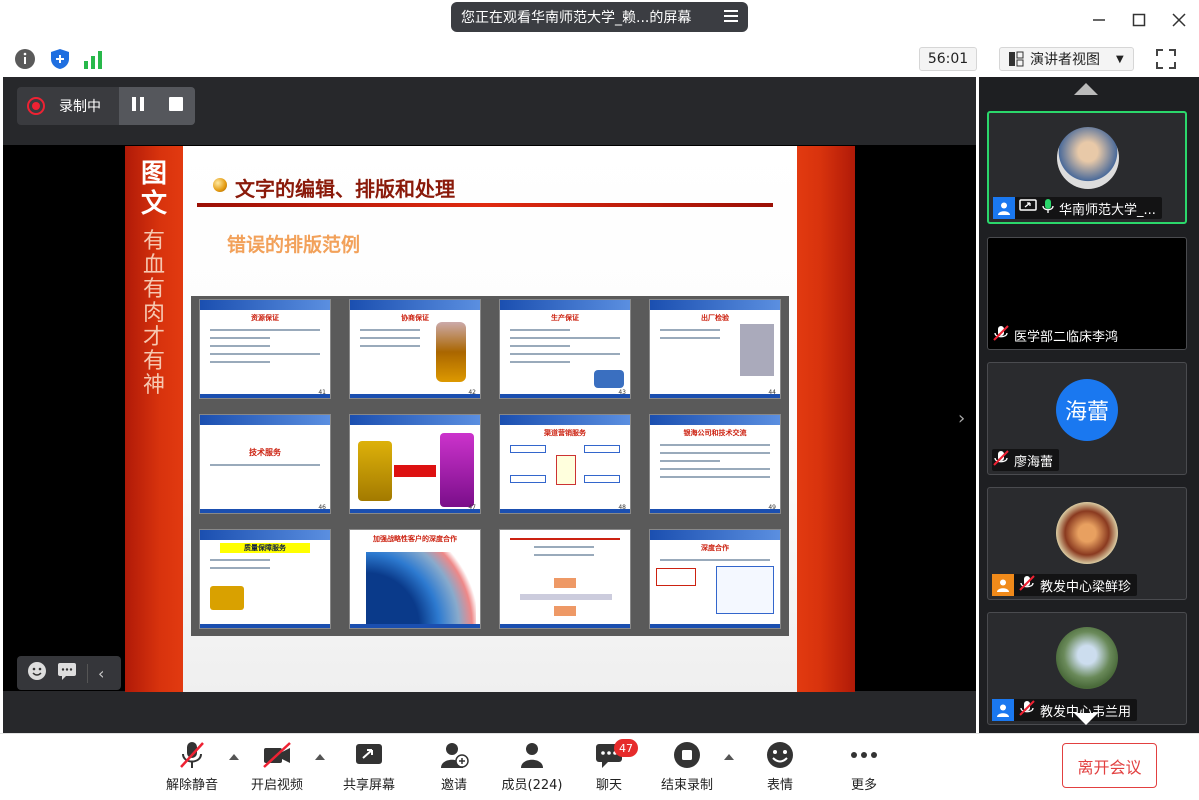  What do you see at coordinates (25, 59) in the screenshot?
I see `info-icon` at bounding box center [25, 59].